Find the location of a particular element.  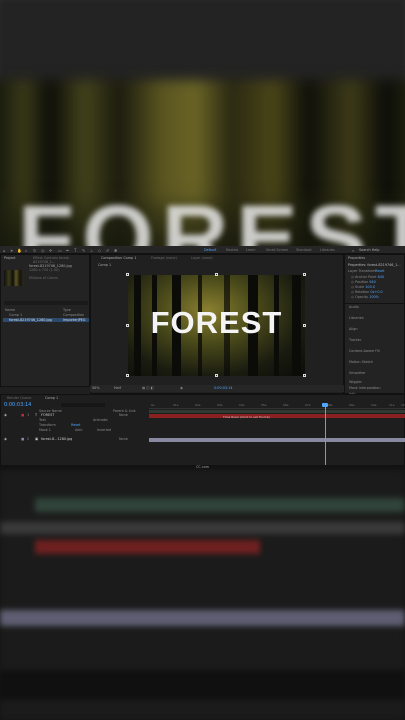

rectangle-tool-icon: ▭ is located at coordinates (60, 250).